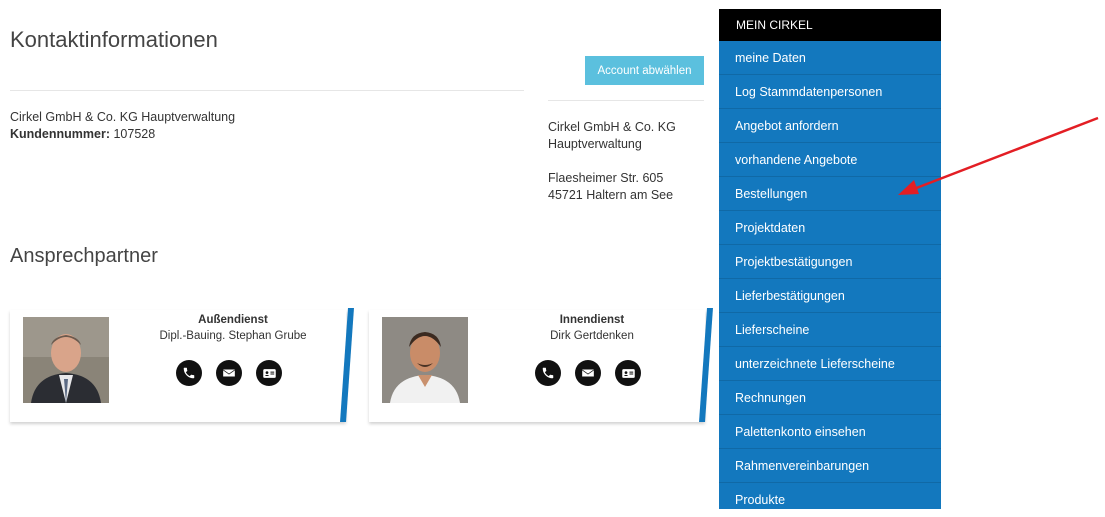 The width and height of the screenshot is (1105, 517). What do you see at coordinates (998, 155) in the screenshot?
I see `annotation-arrow-icon` at bounding box center [998, 155].